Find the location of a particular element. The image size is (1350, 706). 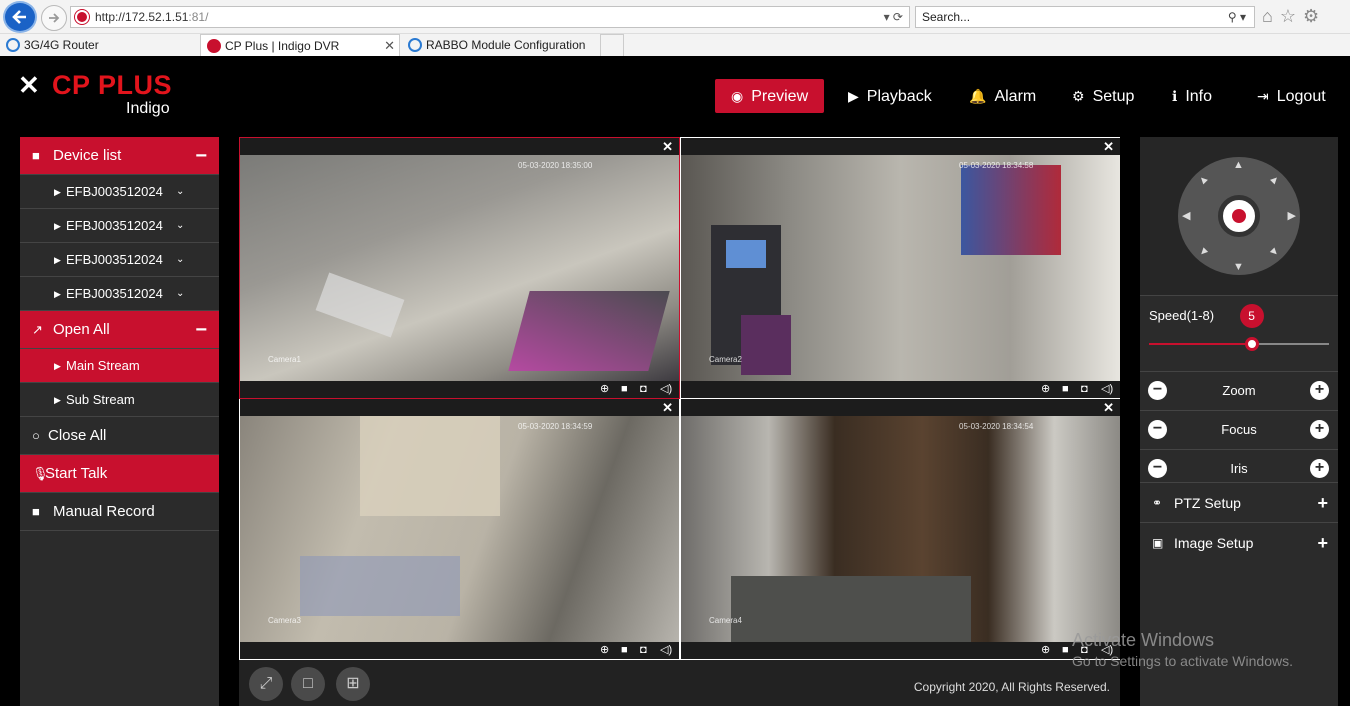

start-talk-button: 🎙 Start Talk is located at coordinates (119, 474).